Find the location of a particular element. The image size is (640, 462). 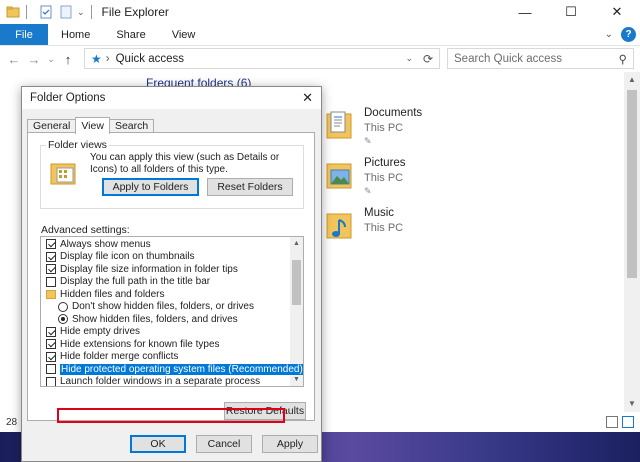

maximize-button: ☐ is located at coordinates (571, 12).